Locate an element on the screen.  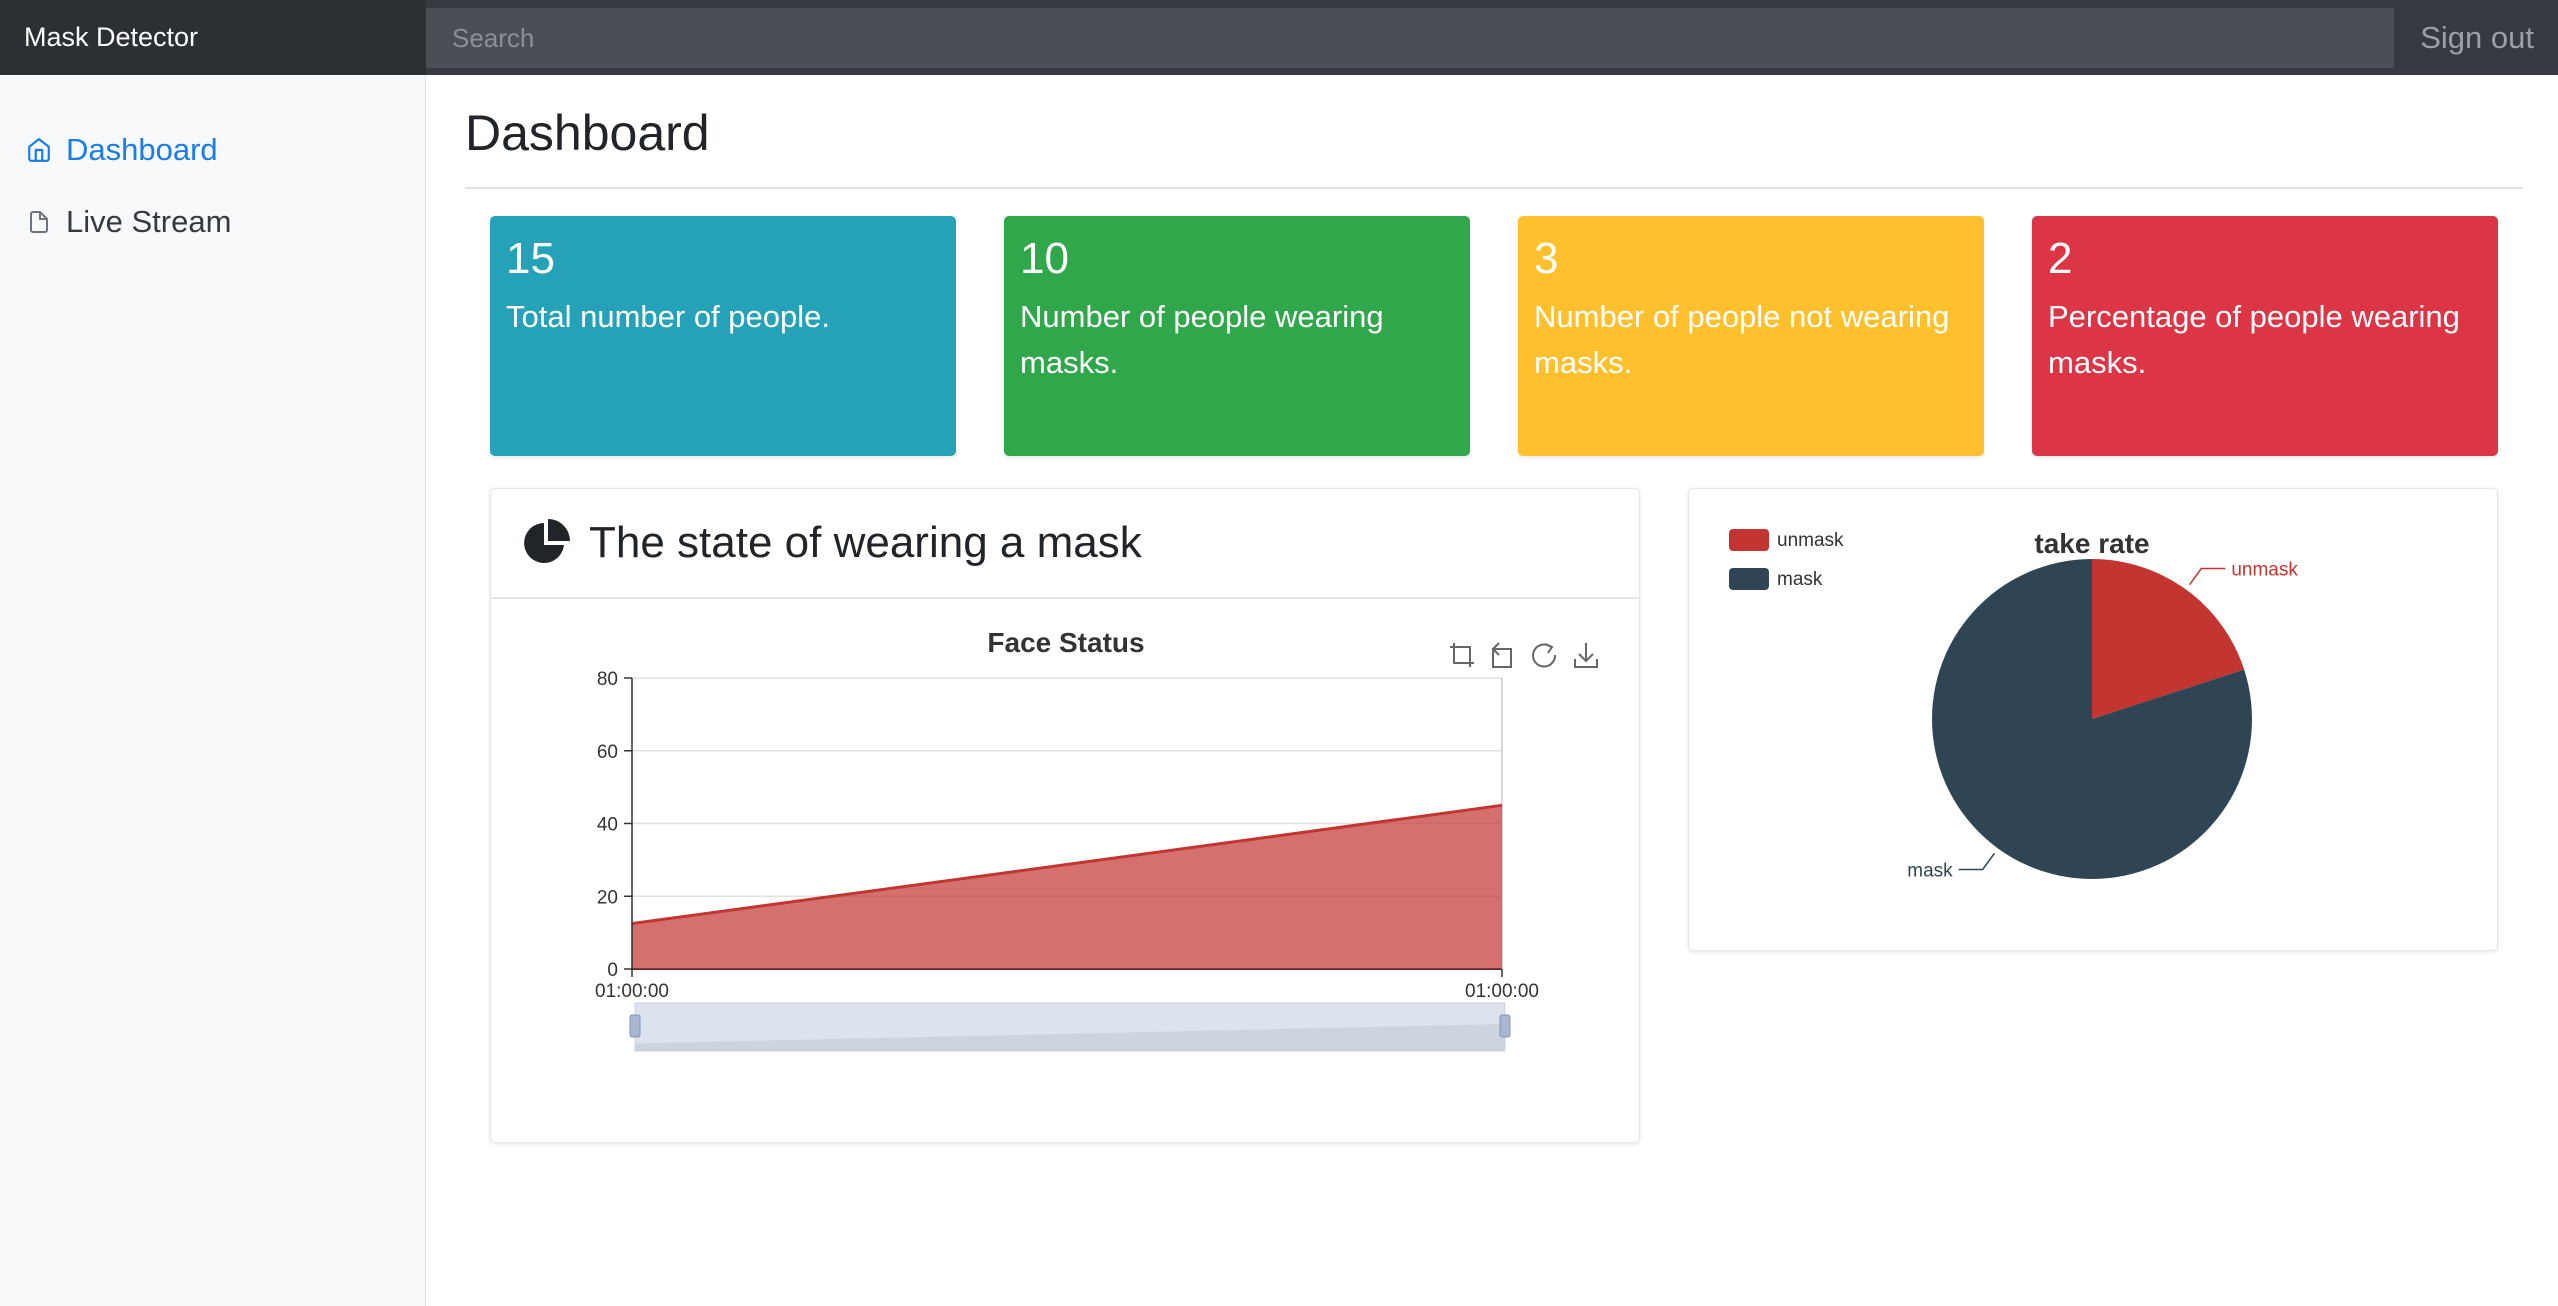
stat-card-percentage: 2 Percentage of people wearing masks. is located at coordinates (2265, 336).